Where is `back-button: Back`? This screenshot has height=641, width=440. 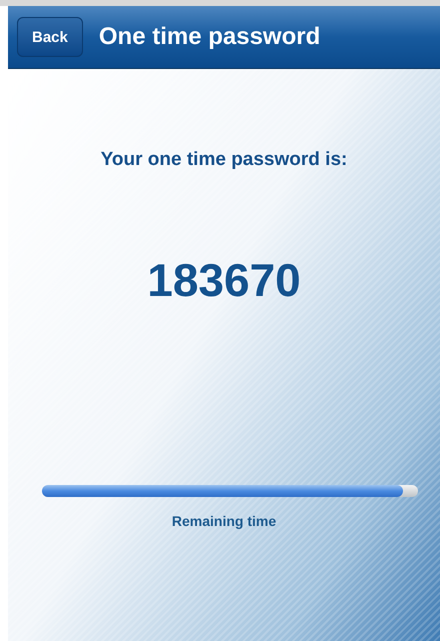
back-button: Back is located at coordinates (50, 37).